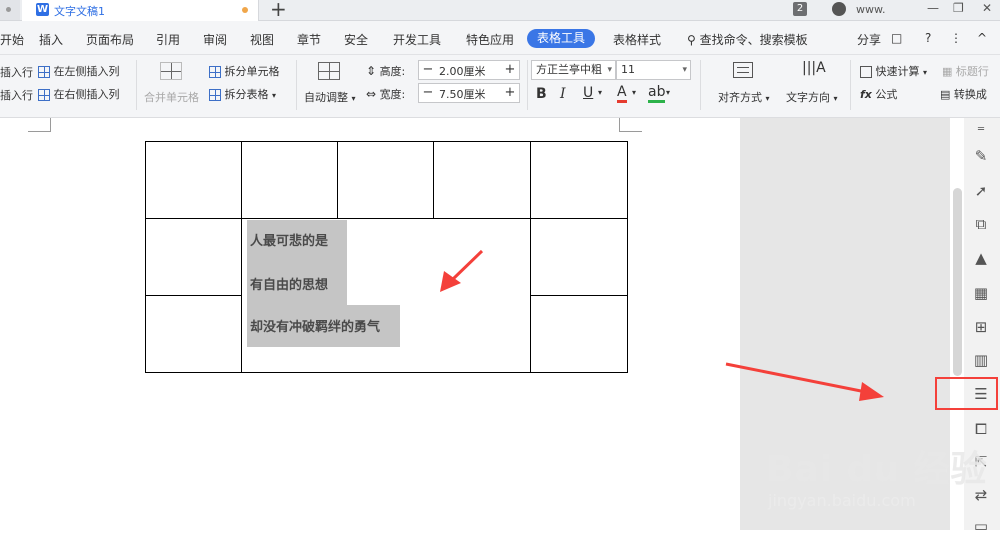 This screenshot has width=1000, height=536. Describe the element at coordinates (242, 94) in the screenshot. I see `split-table-button: 拆分表格 ▾` at that location.